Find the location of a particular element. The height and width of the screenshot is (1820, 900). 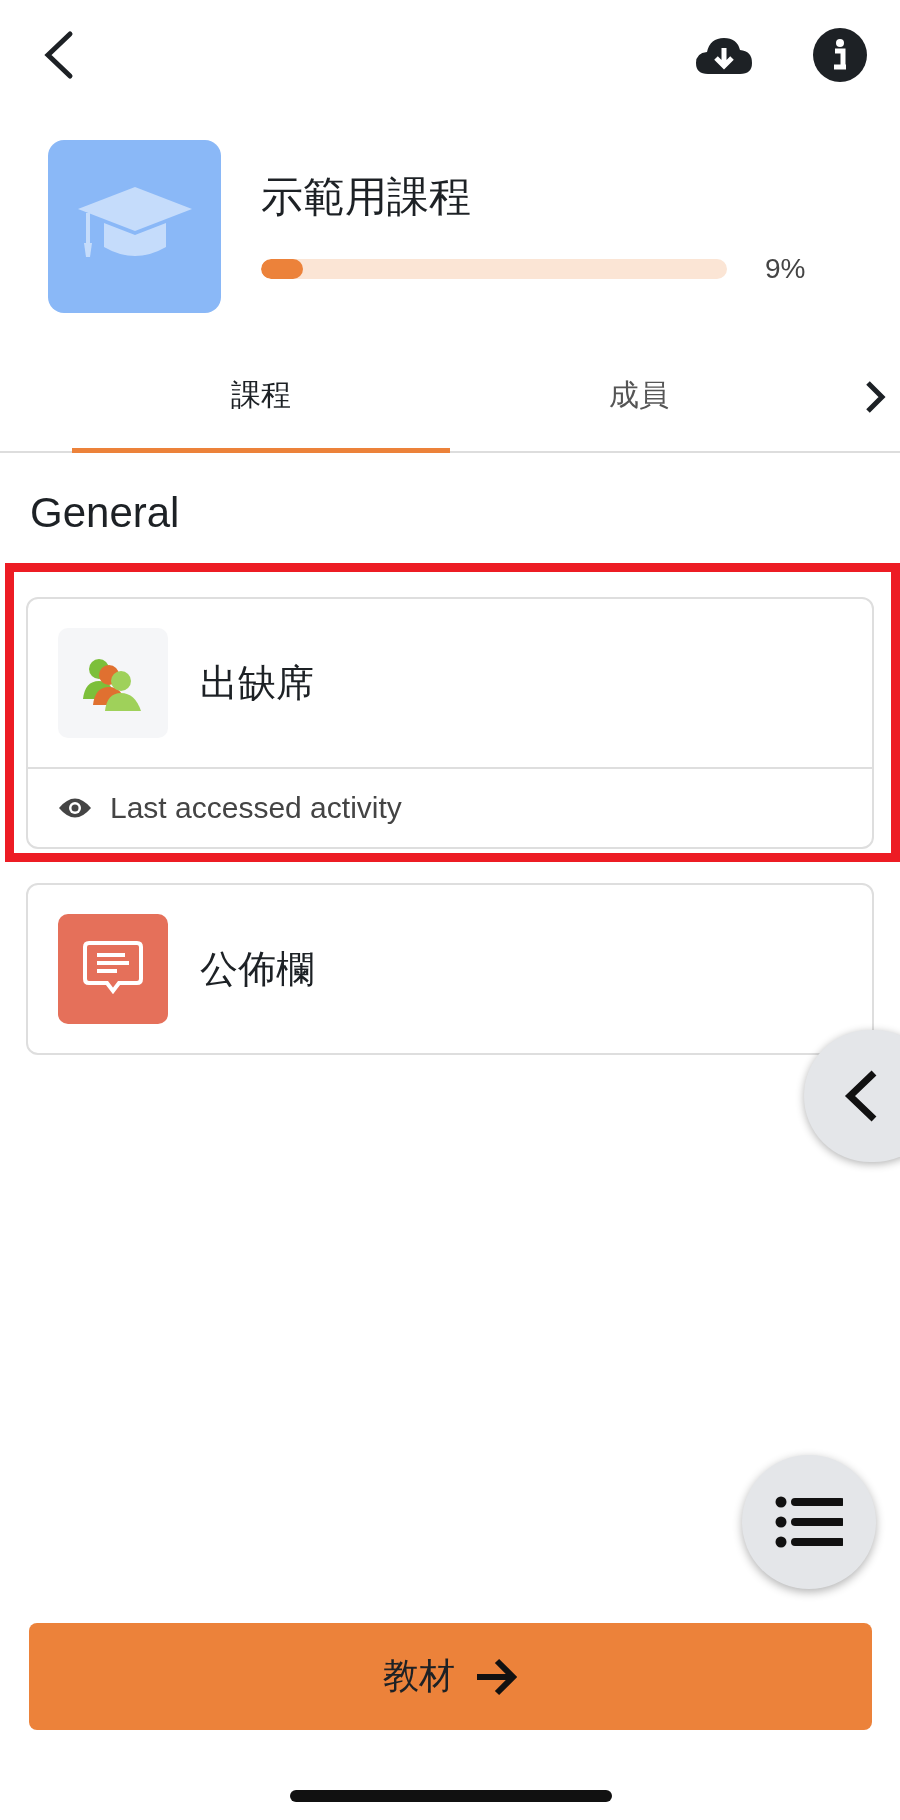

course-title: 示範用課程 is located at coordinates (366, 196).